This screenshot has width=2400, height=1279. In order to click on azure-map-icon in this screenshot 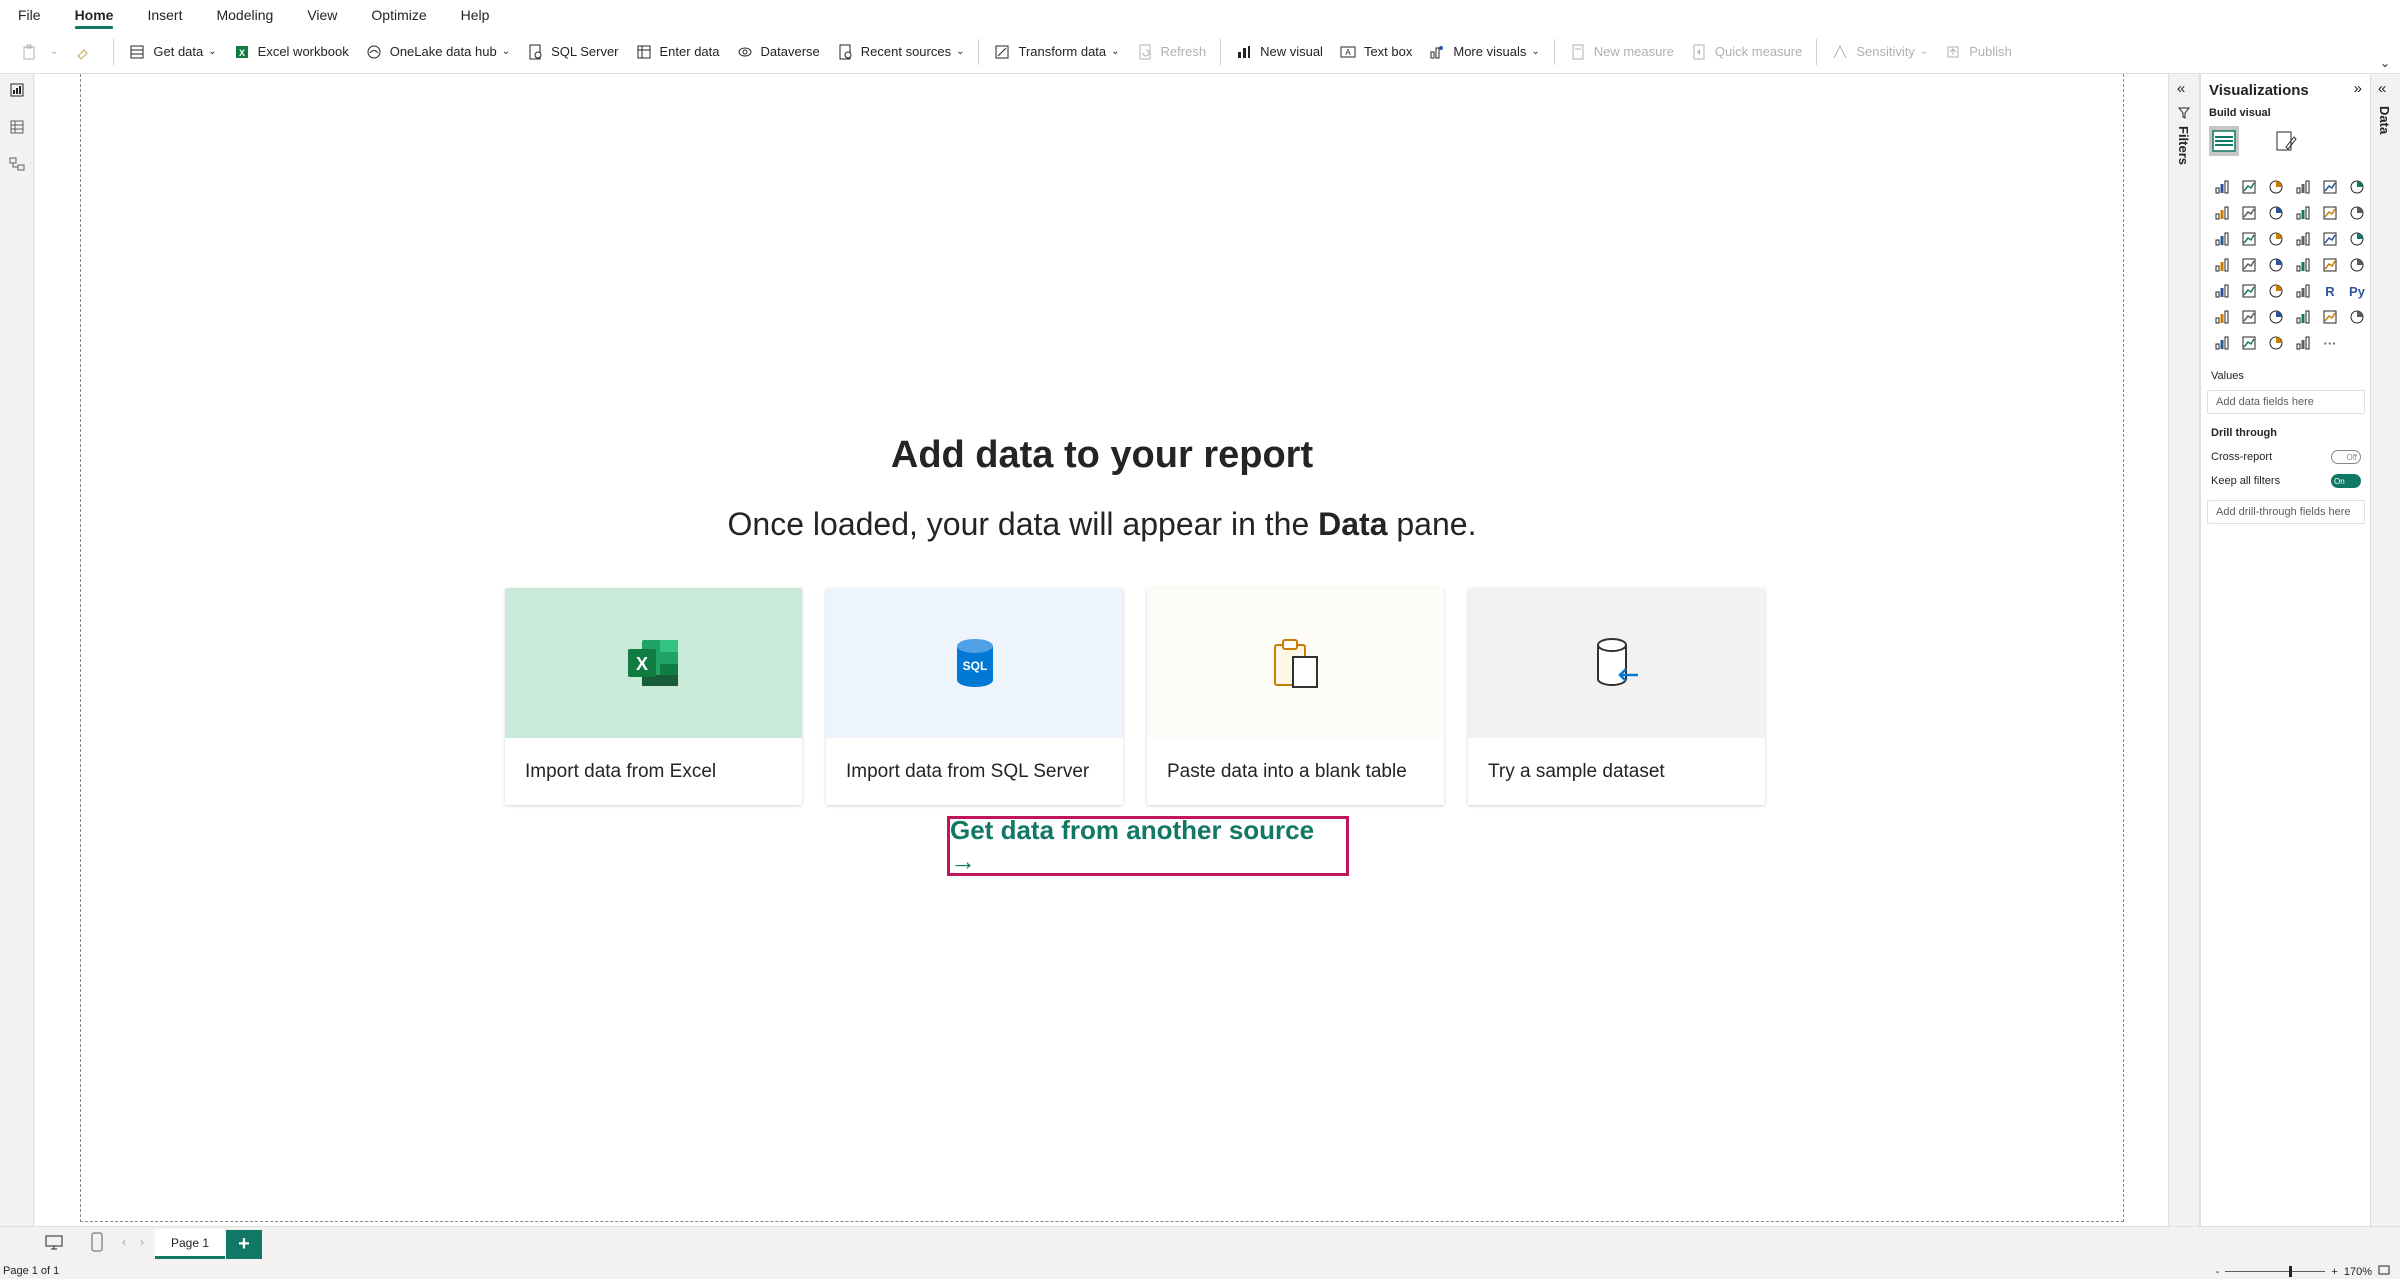, I will do `click(2276, 265)`.